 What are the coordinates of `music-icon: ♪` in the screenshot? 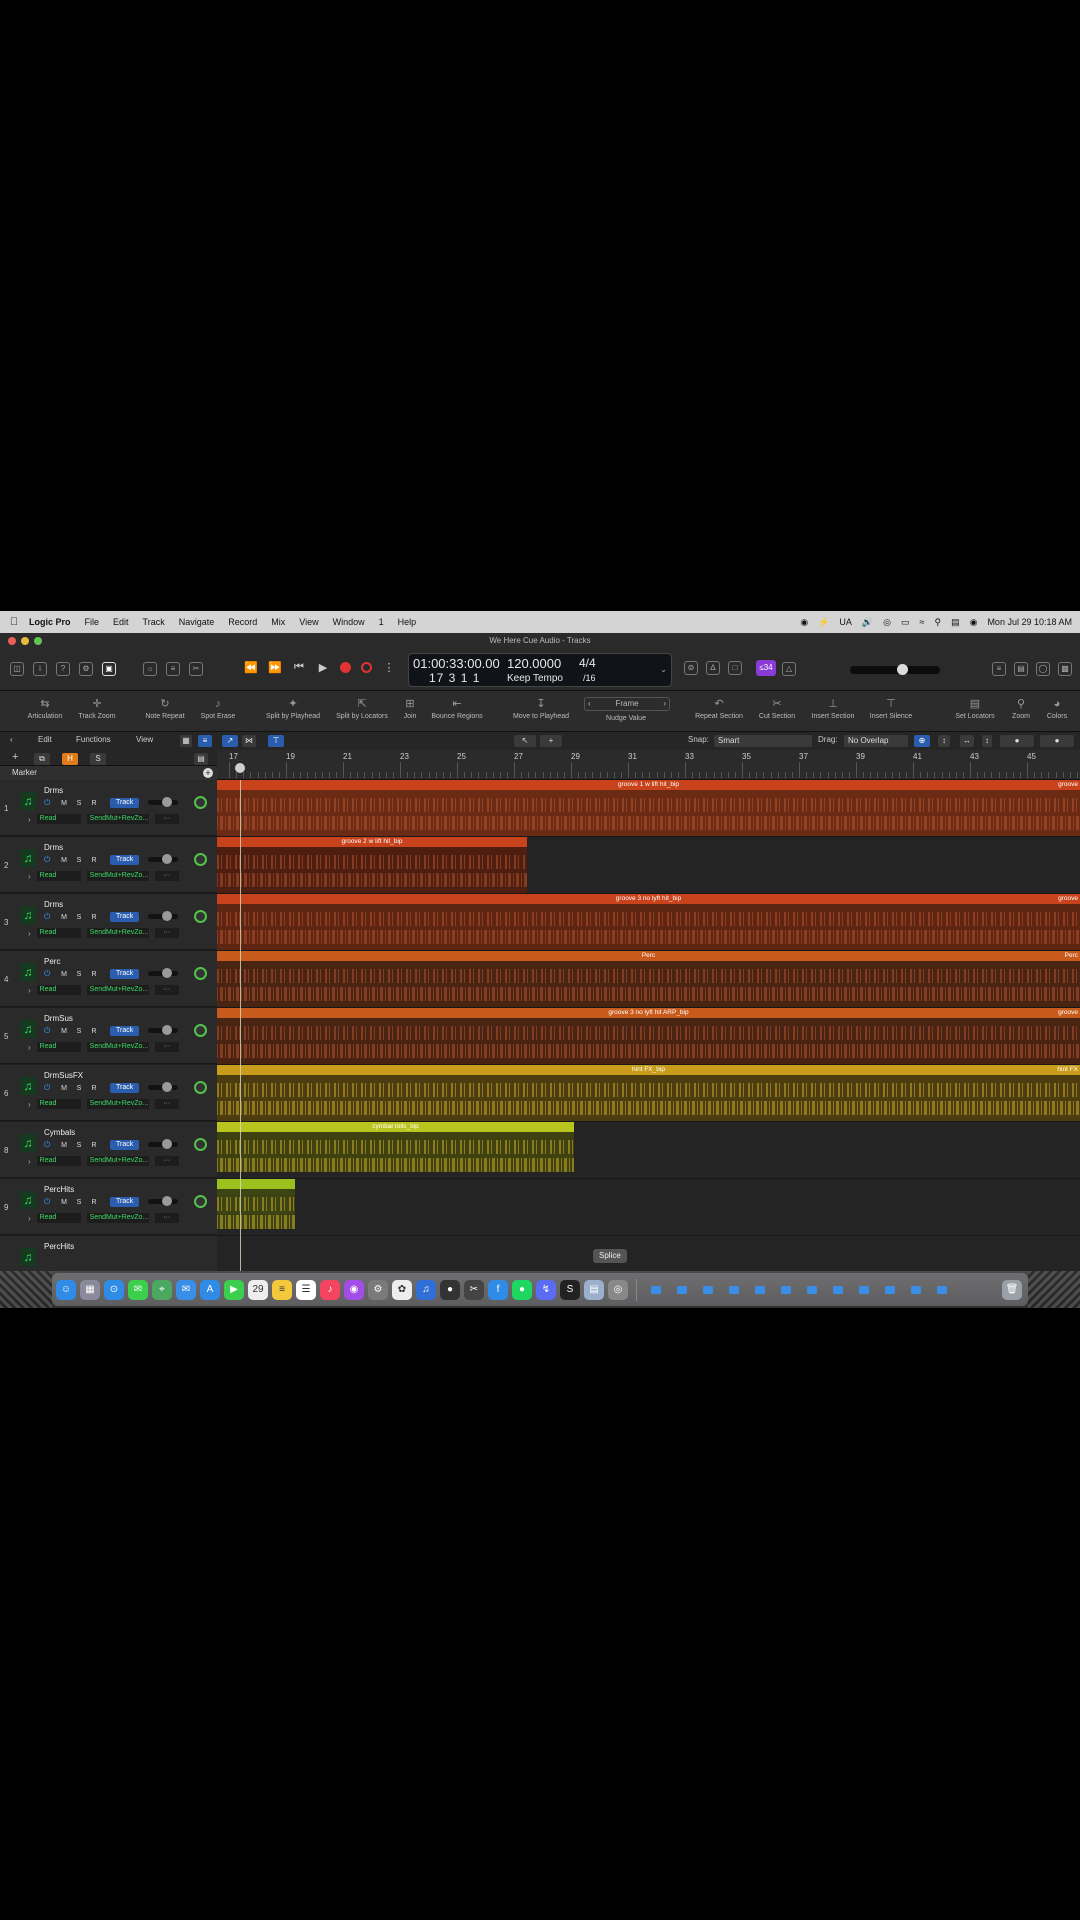 It's located at (330, 1289).